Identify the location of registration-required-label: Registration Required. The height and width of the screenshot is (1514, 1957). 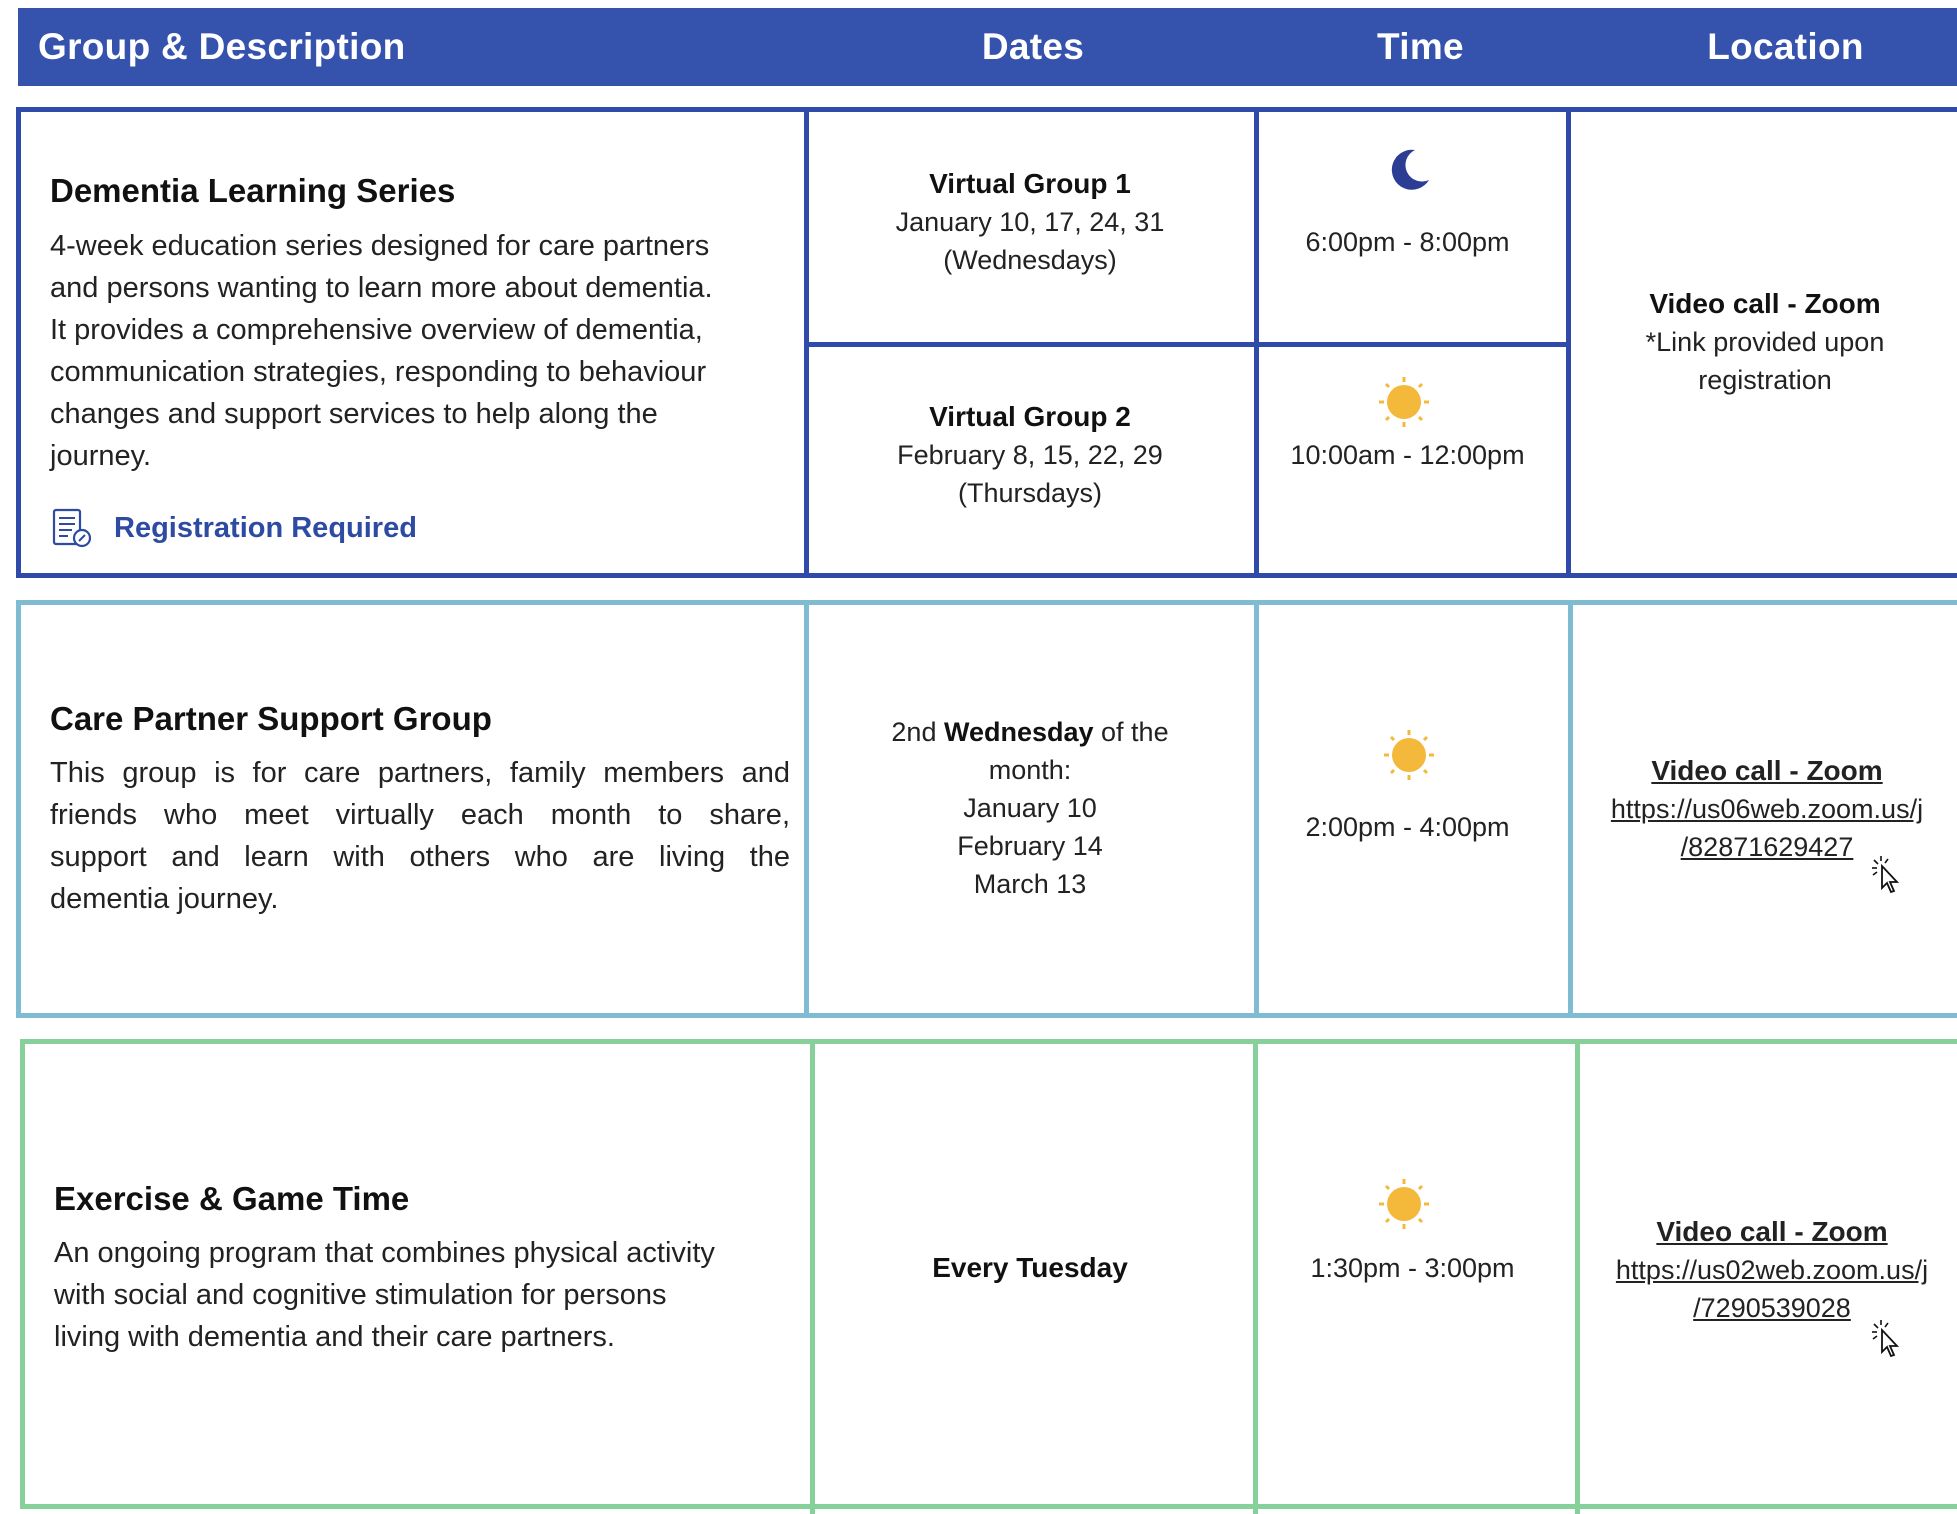
(265, 527).